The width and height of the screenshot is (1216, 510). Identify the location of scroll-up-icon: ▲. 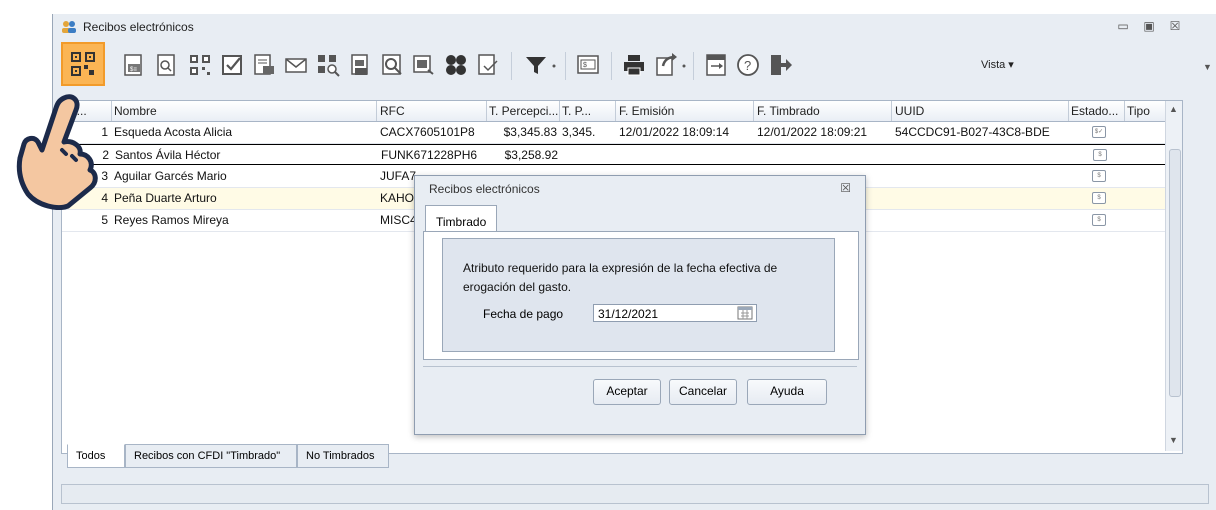
(1173, 109).